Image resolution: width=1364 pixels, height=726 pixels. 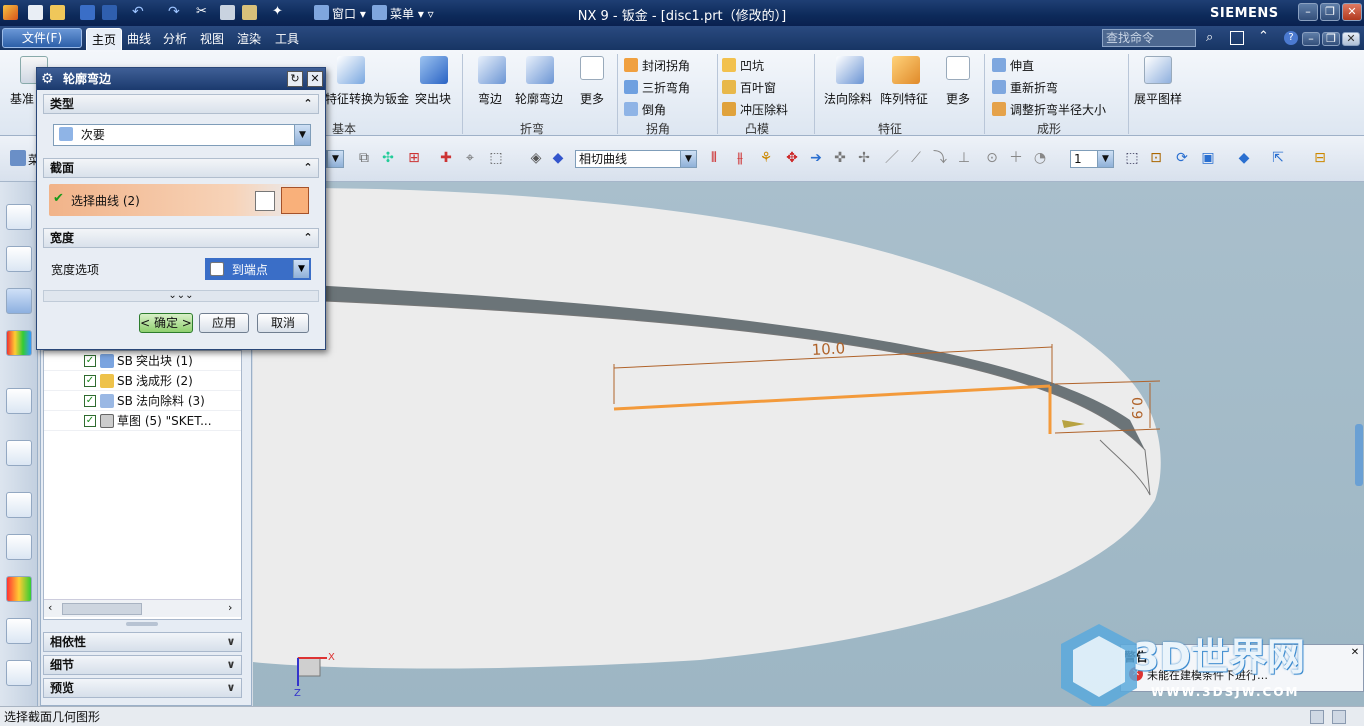 What do you see at coordinates (249, 38) in the screenshot?
I see `tab-render: 渲染` at bounding box center [249, 38].